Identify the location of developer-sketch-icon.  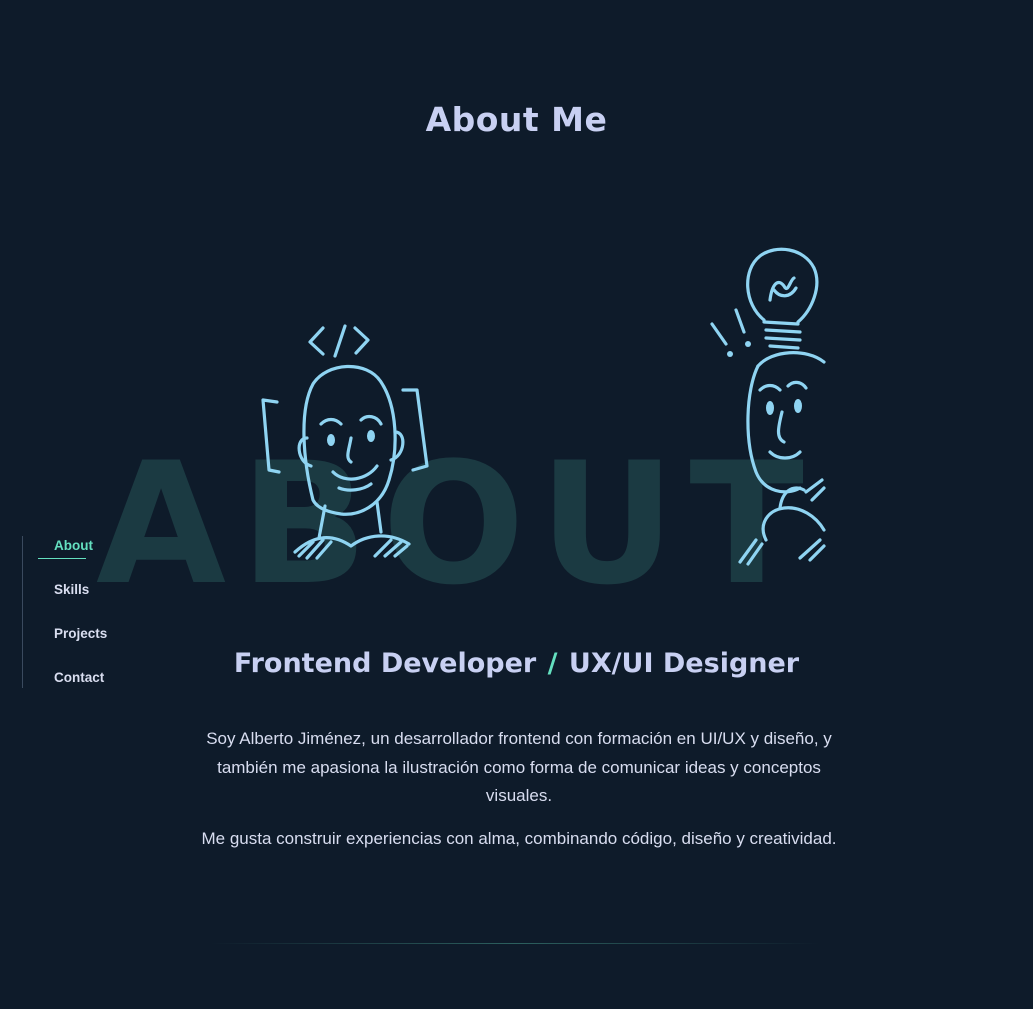
(345, 445).